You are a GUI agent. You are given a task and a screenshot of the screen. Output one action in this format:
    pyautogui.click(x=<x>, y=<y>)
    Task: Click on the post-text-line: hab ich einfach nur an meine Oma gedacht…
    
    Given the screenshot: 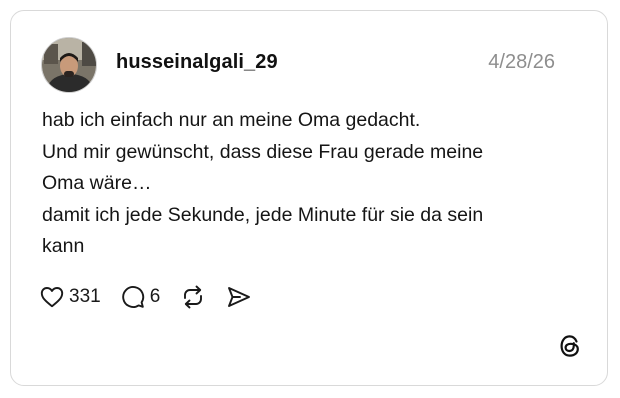 What is the action you would take?
    pyautogui.click(x=231, y=120)
    